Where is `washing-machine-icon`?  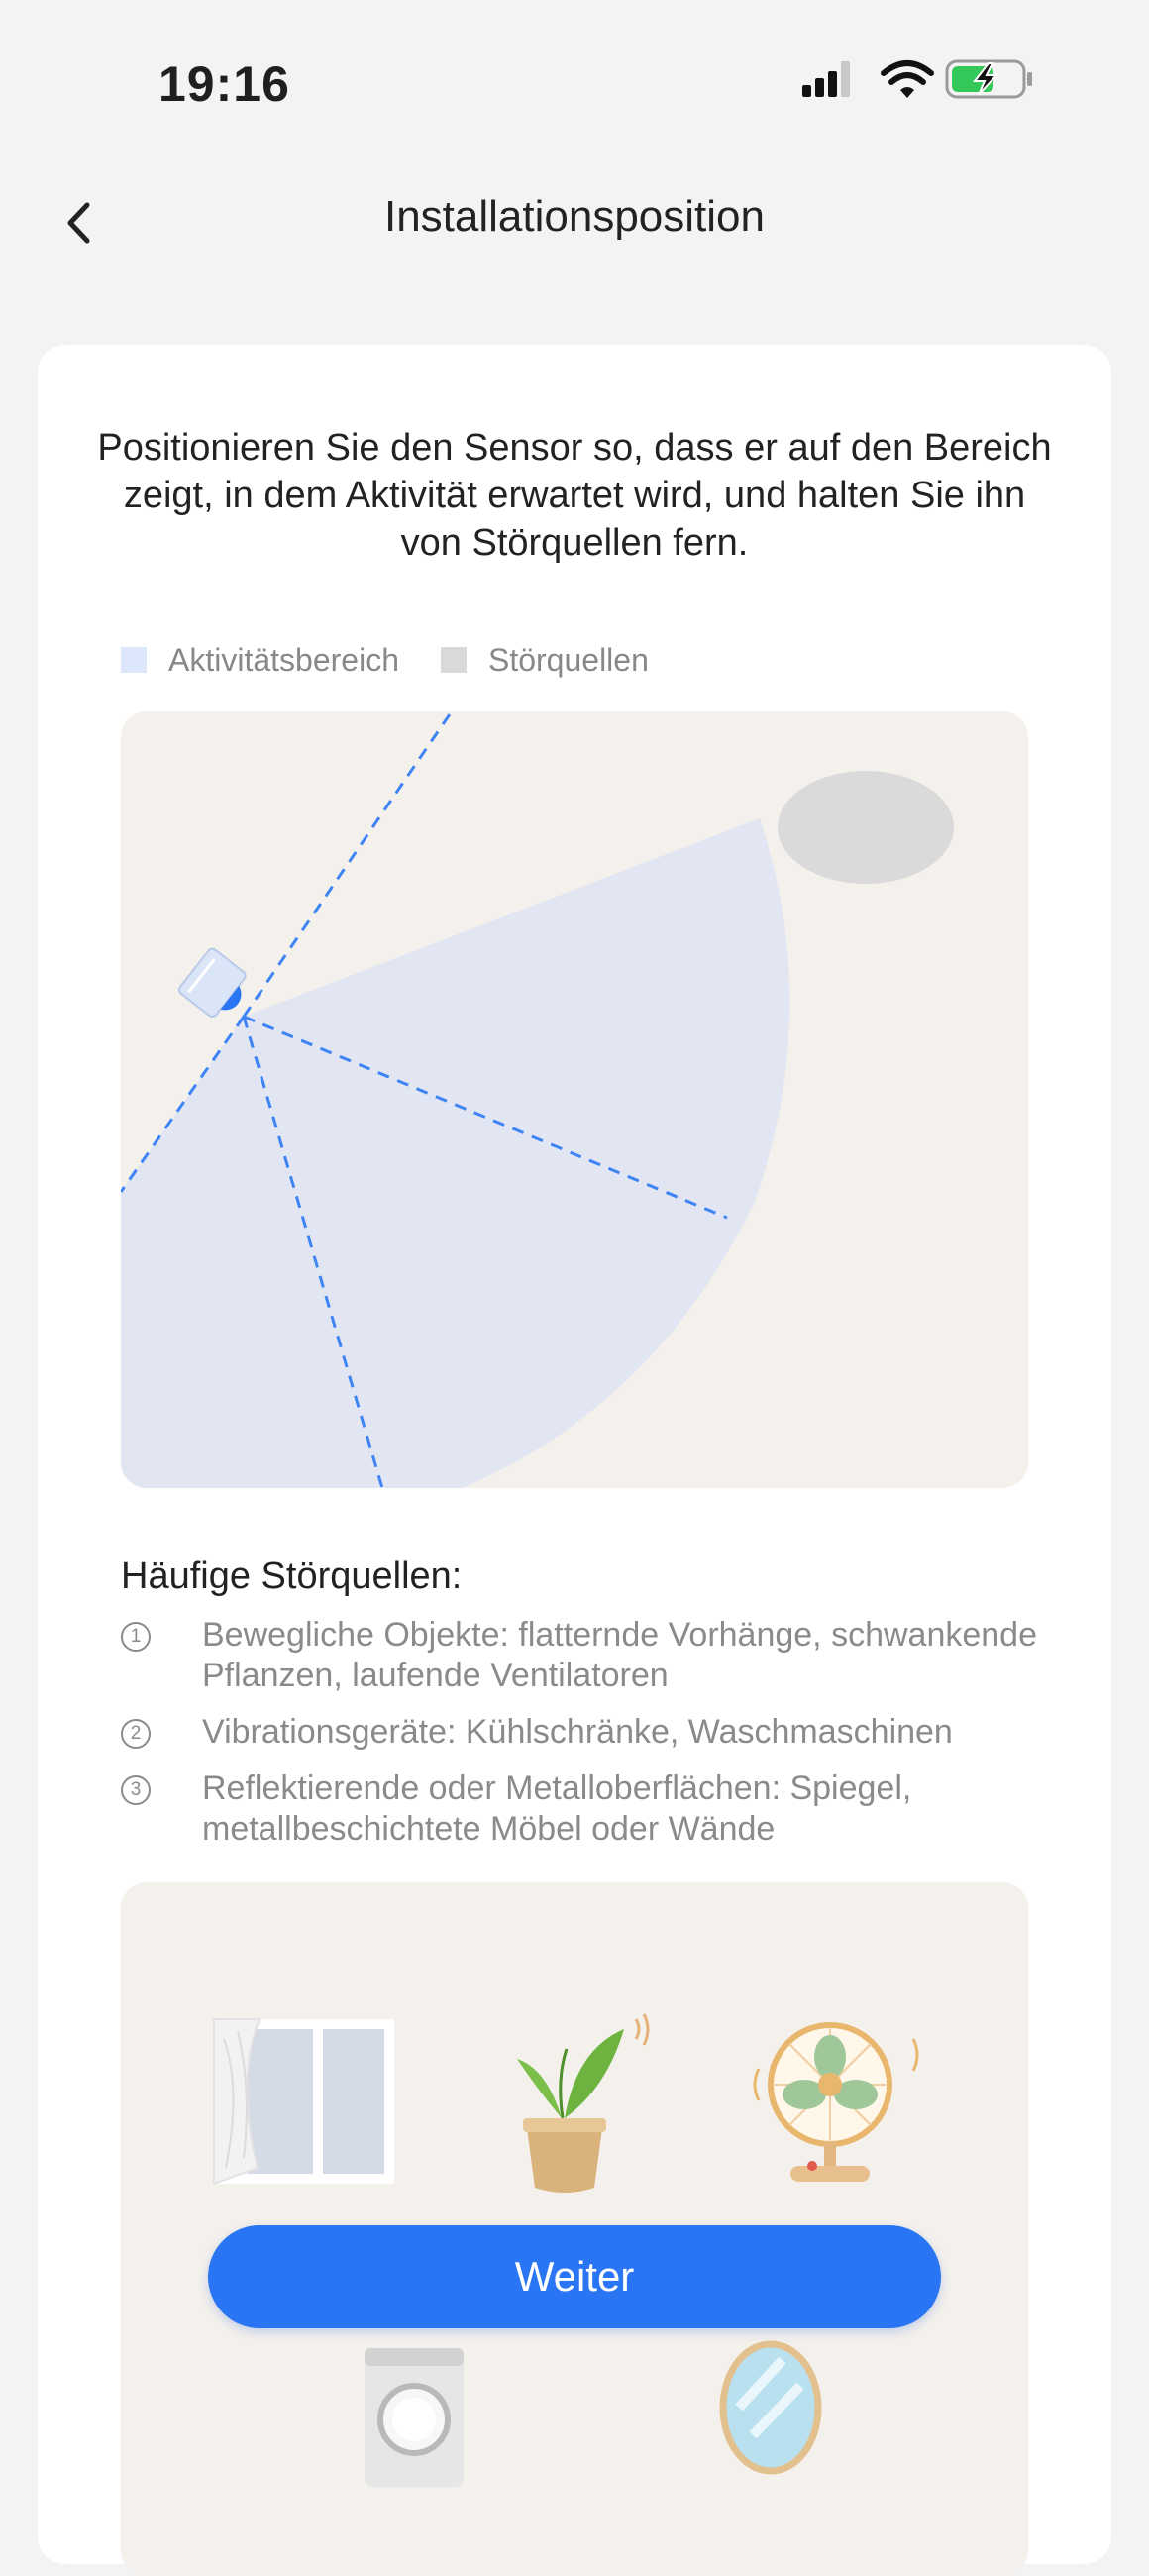
washing-machine-icon is located at coordinates (414, 2417).